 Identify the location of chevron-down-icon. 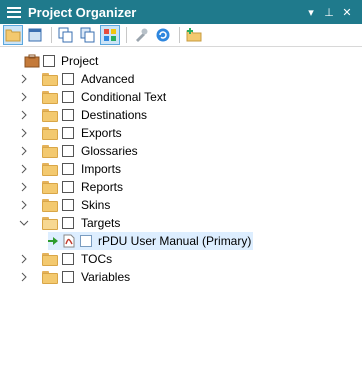
(24, 223).